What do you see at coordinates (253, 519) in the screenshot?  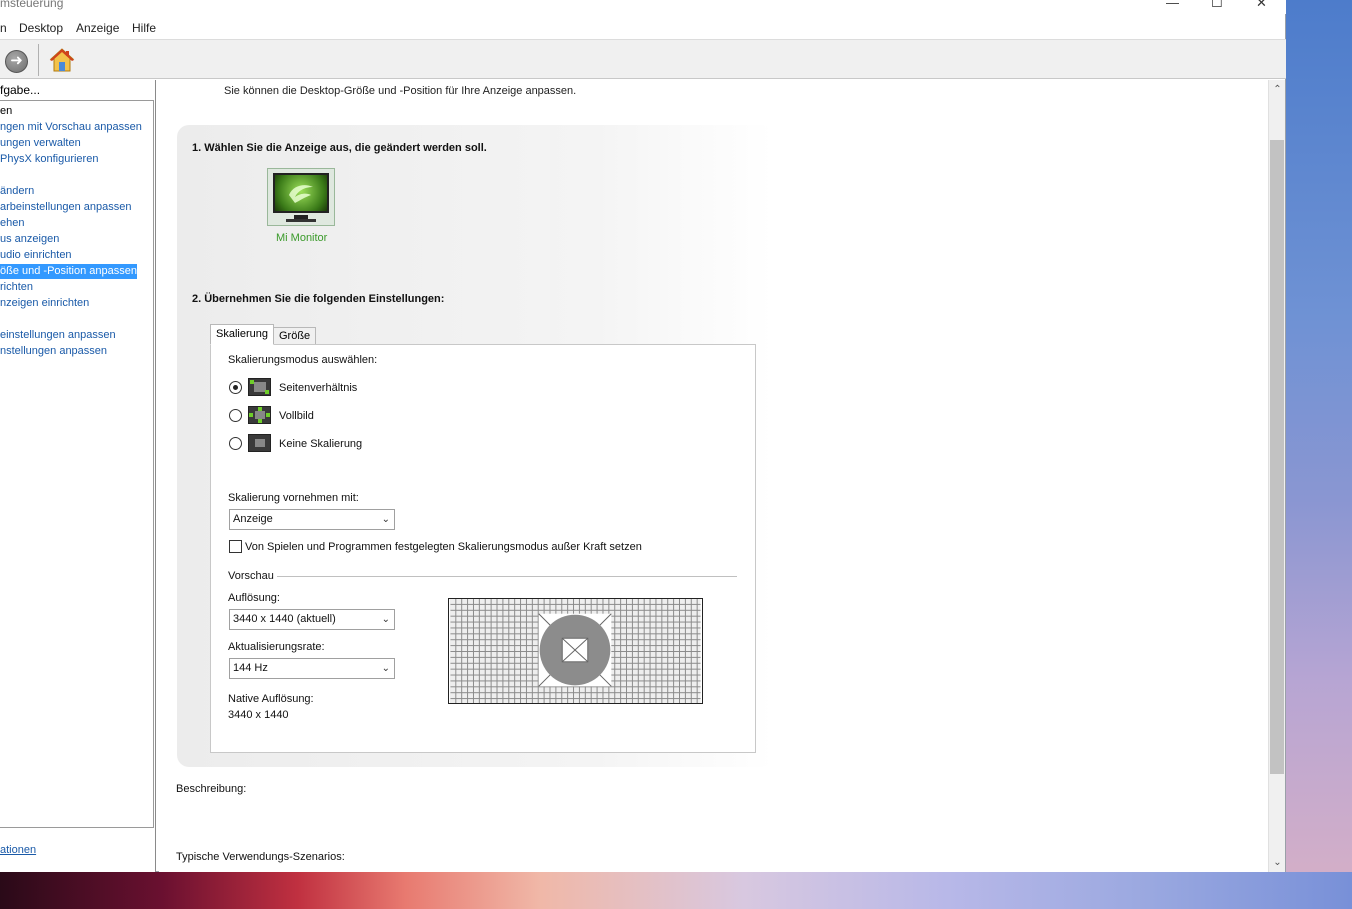 I see `perform-scaling-value: Anzeige` at bounding box center [253, 519].